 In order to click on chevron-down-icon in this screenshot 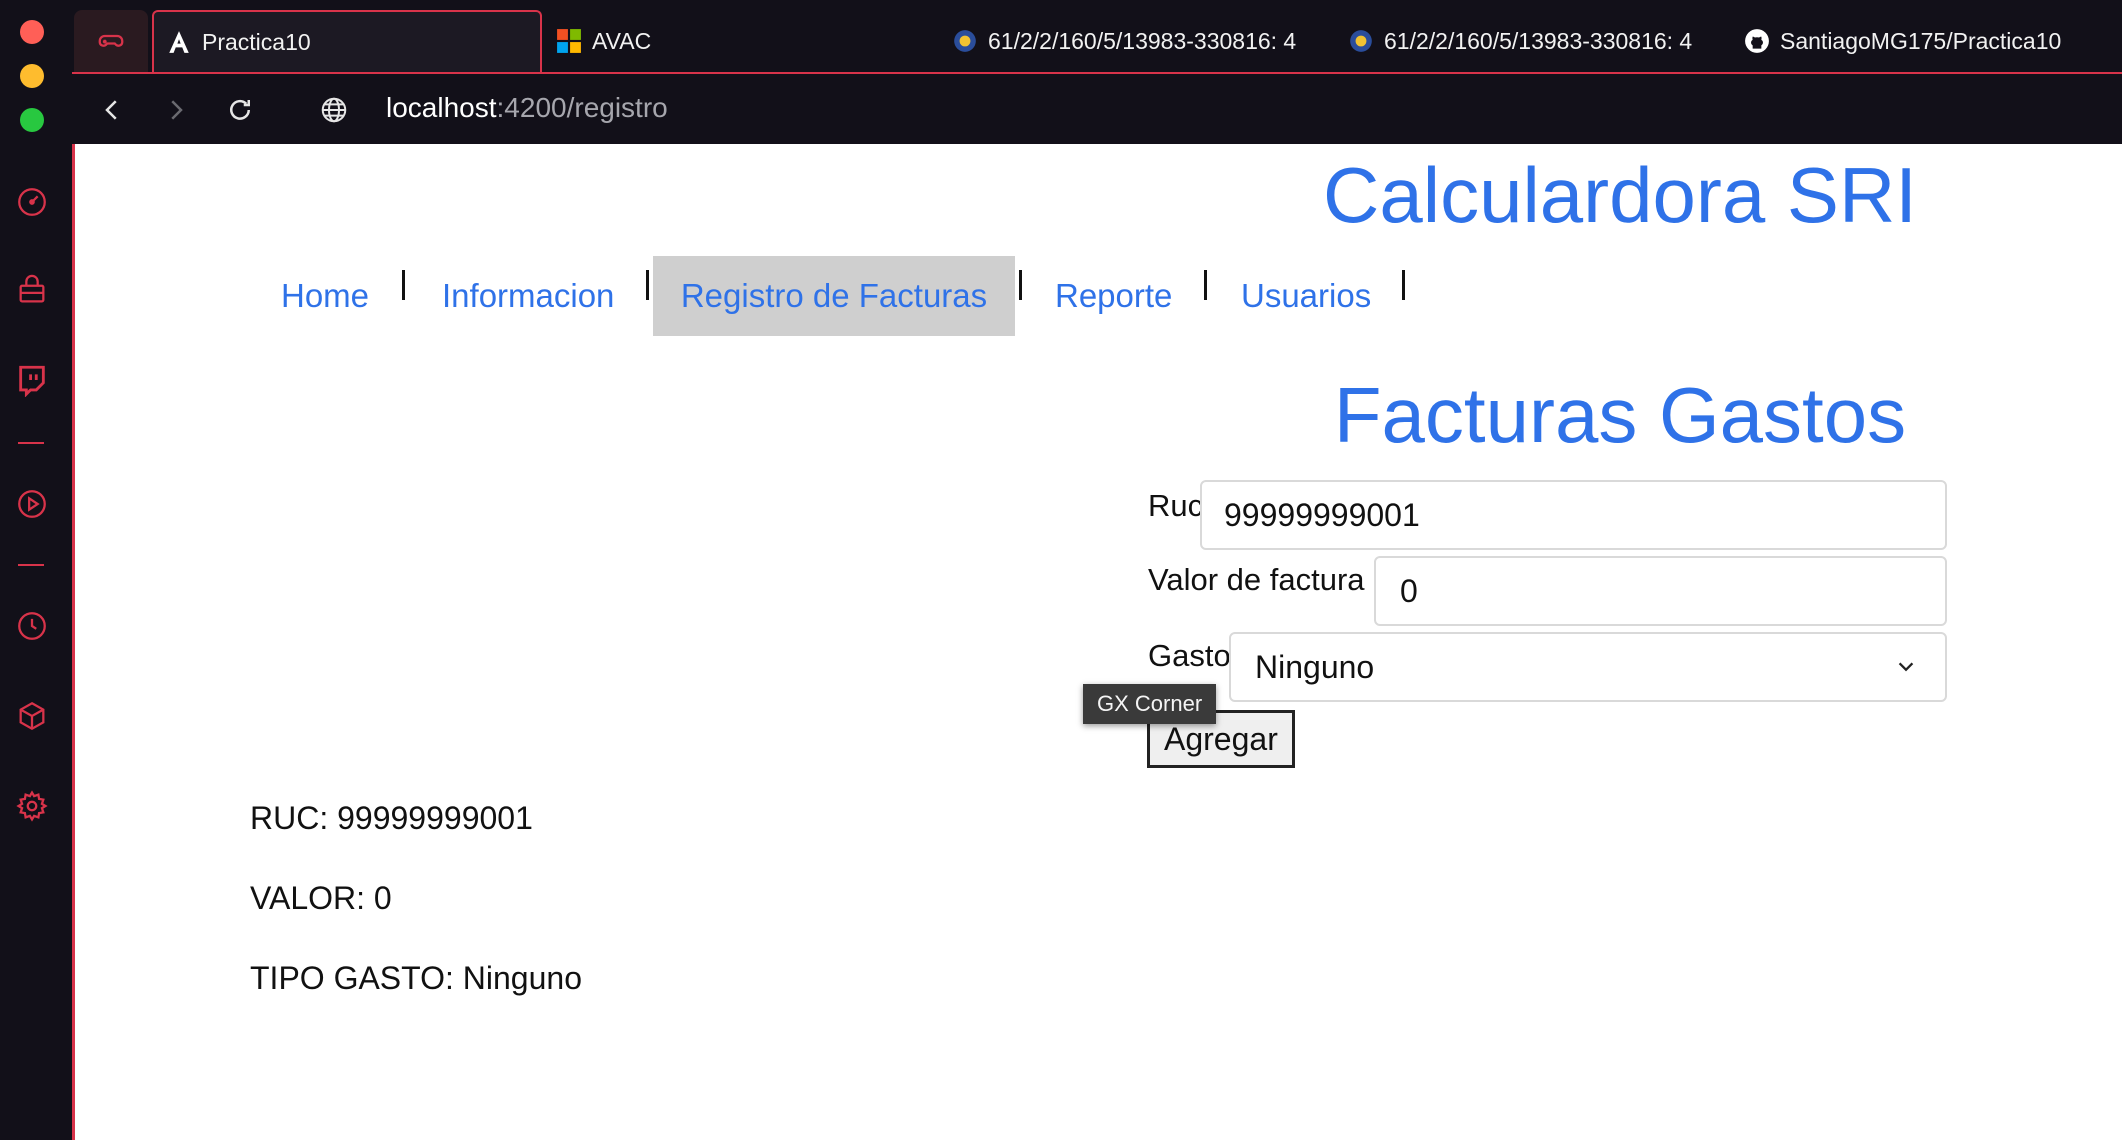, I will do `click(1906, 667)`.